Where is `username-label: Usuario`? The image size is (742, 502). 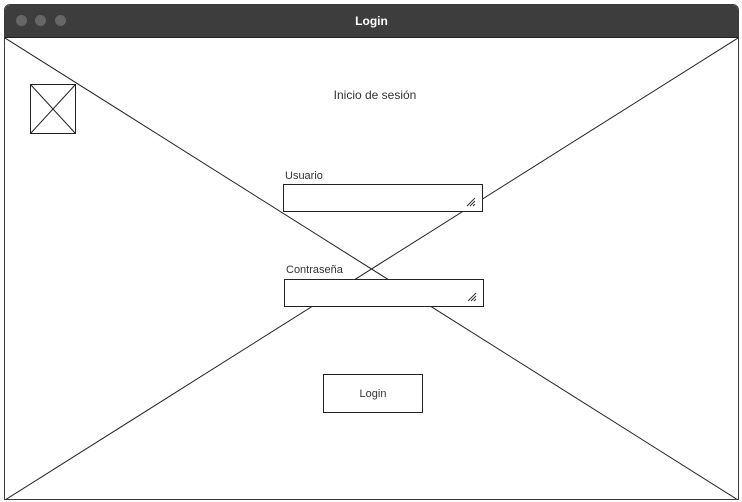 username-label: Usuario is located at coordinates (304, 176).